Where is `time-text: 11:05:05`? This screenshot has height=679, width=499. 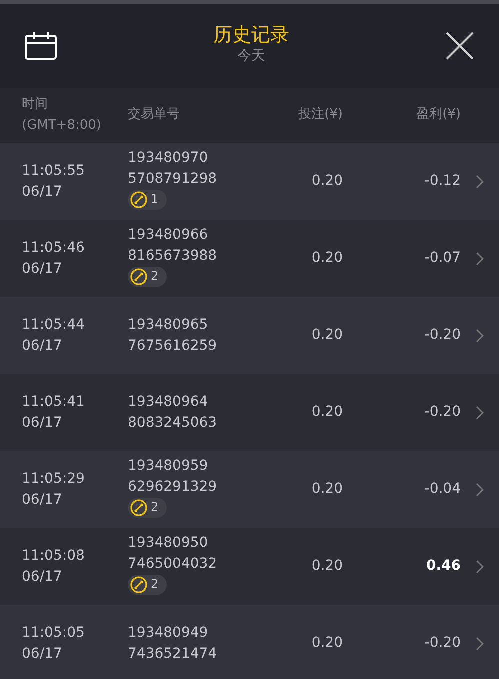
time-text: 11:05:05 is located at coordinates (54, 633).